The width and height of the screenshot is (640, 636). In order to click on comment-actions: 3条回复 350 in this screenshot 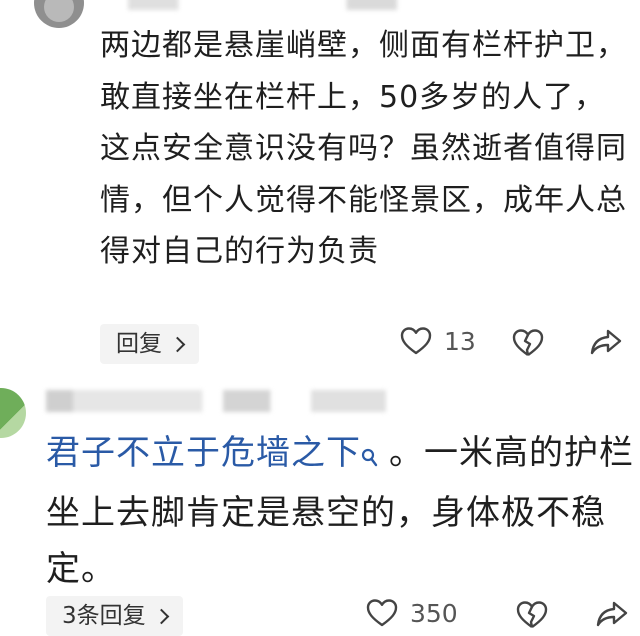, I will do `click(341, 616)`.